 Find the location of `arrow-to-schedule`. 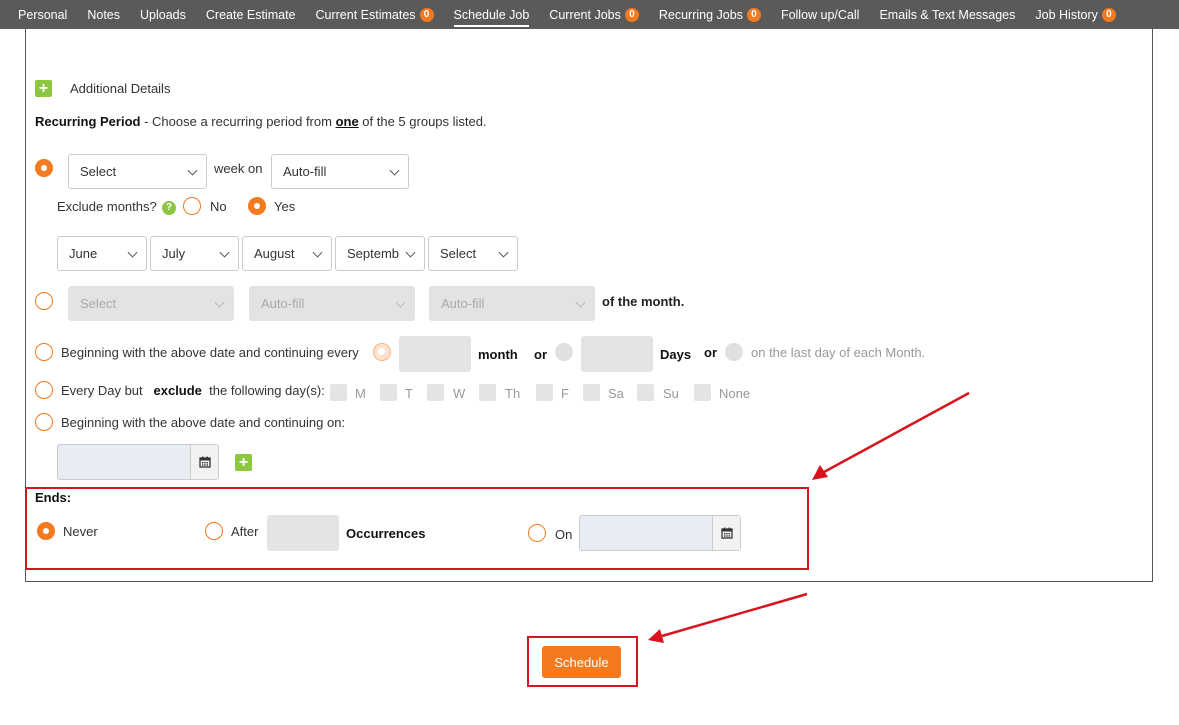

arrow-to-schedule is located at coordinates (728, 617).